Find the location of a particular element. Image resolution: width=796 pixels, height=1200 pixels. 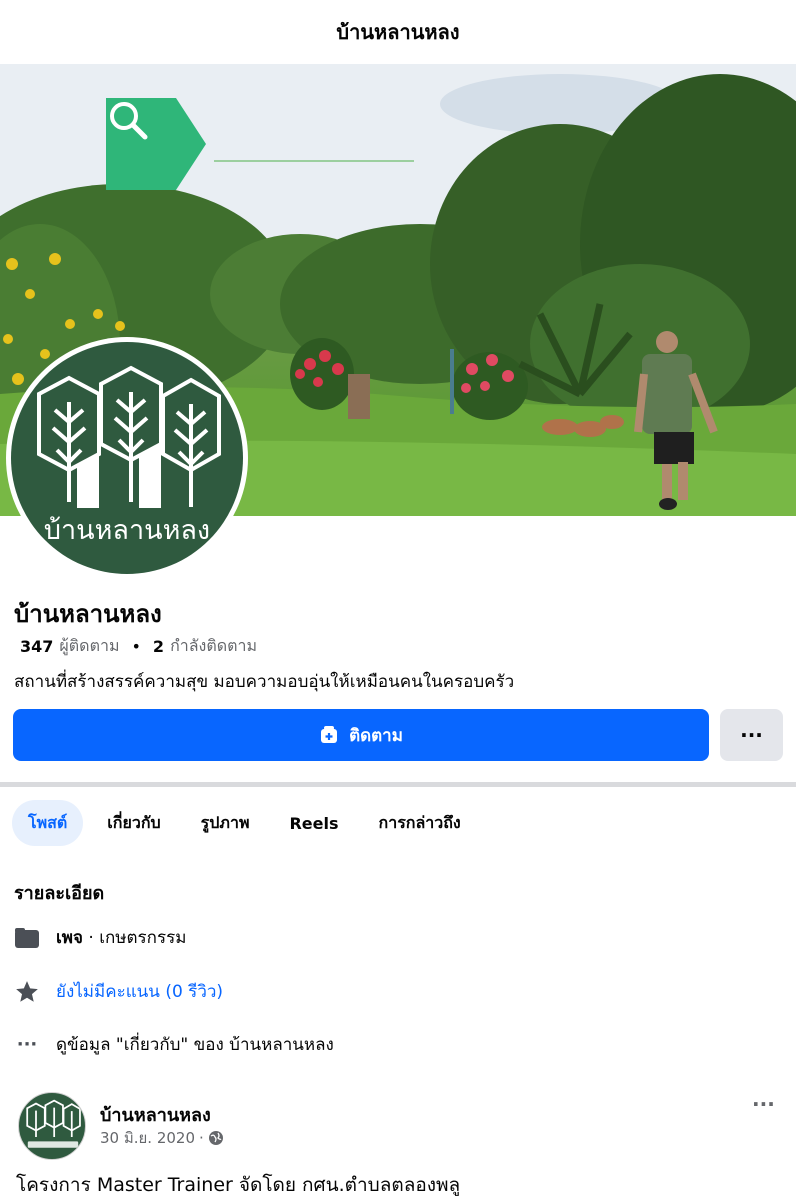

following-count: 2 is located at coordinates (158, 646).